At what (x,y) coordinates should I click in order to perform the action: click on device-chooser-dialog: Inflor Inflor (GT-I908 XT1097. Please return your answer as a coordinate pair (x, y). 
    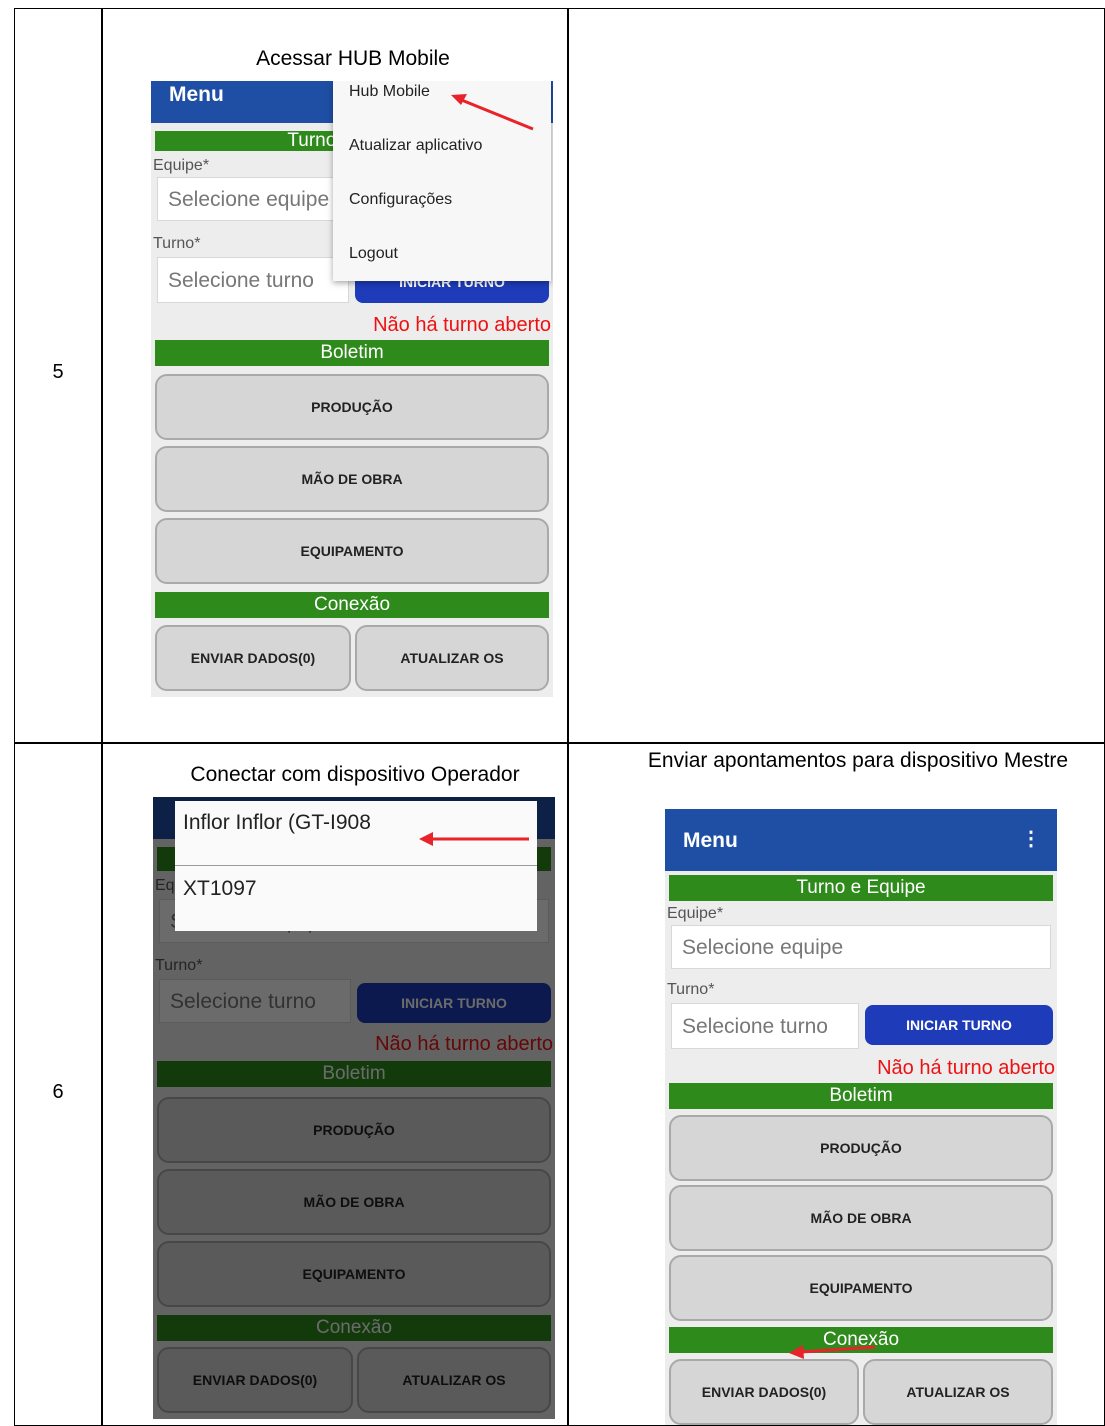
    Looking at the image, I should click on (356, 866).